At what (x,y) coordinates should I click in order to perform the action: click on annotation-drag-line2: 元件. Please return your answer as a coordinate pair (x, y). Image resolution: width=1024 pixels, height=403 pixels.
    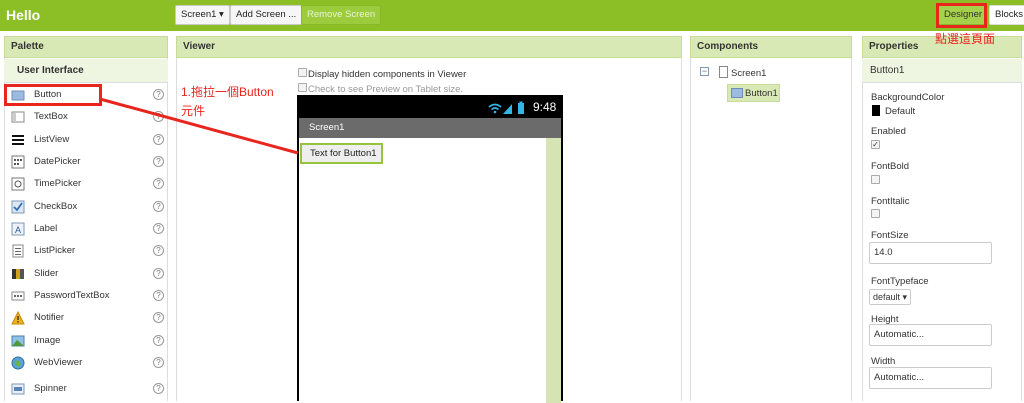
    Looking at the image, I should click on (193, 111).